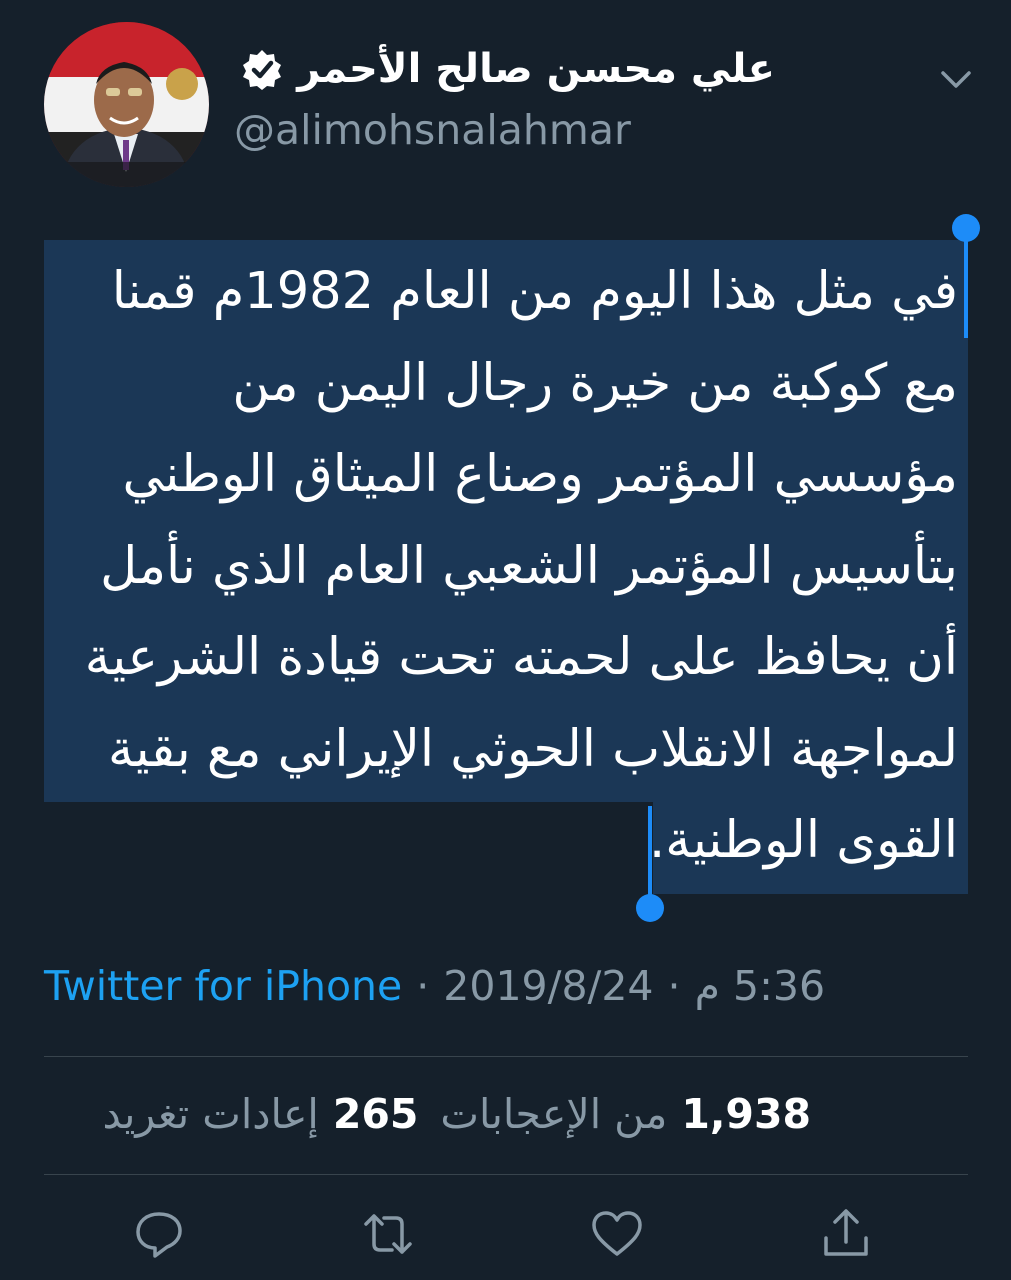  Describe the element at coordinates (521, 657) in the screenshot. I see `tweet-line: أن يحافظ على لحمته تحت قيادة الشرعية` at that location.